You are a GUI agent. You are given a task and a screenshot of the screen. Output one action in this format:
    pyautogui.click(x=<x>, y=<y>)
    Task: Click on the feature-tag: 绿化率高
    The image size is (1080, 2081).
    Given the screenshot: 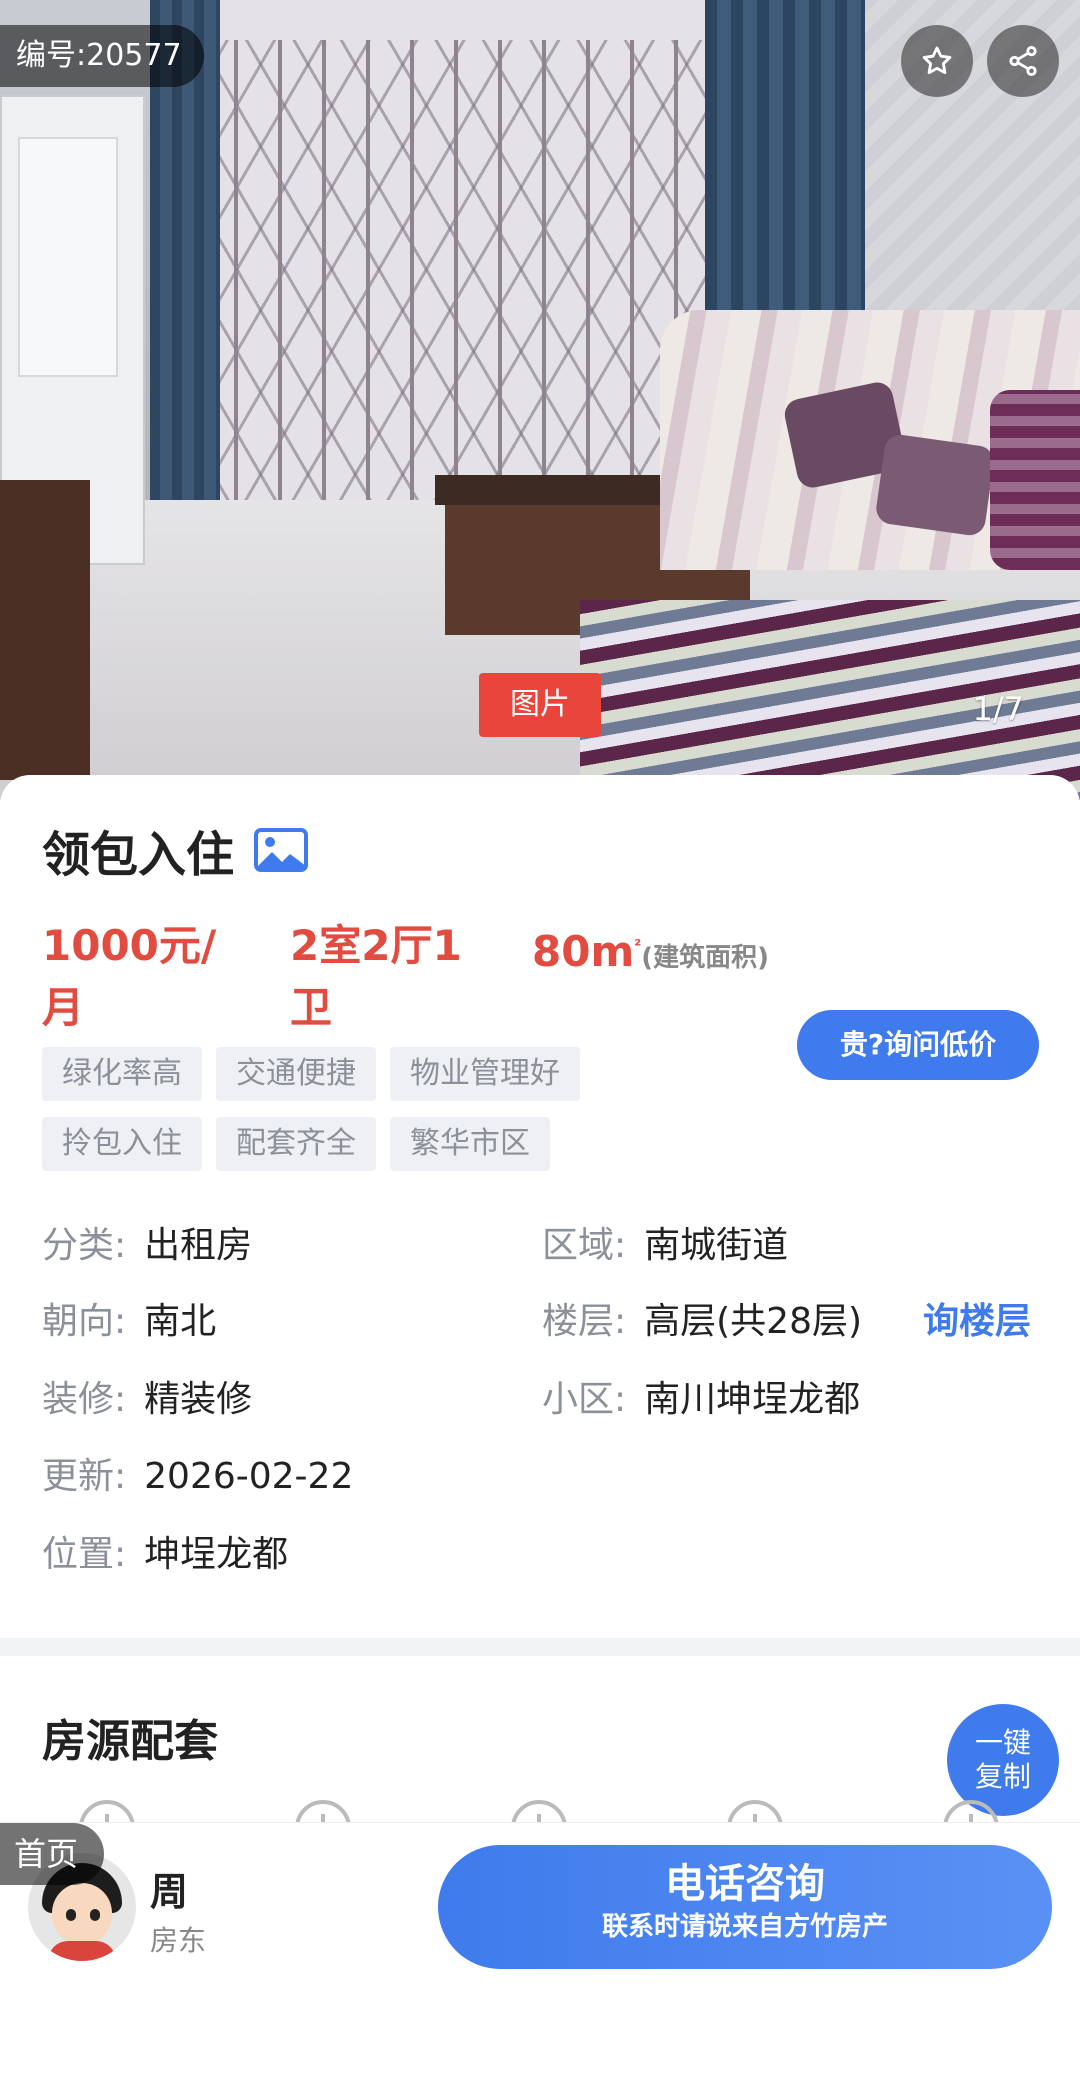 What is the action you would take?
    pyautogui.click(x=122, y=1074)
    